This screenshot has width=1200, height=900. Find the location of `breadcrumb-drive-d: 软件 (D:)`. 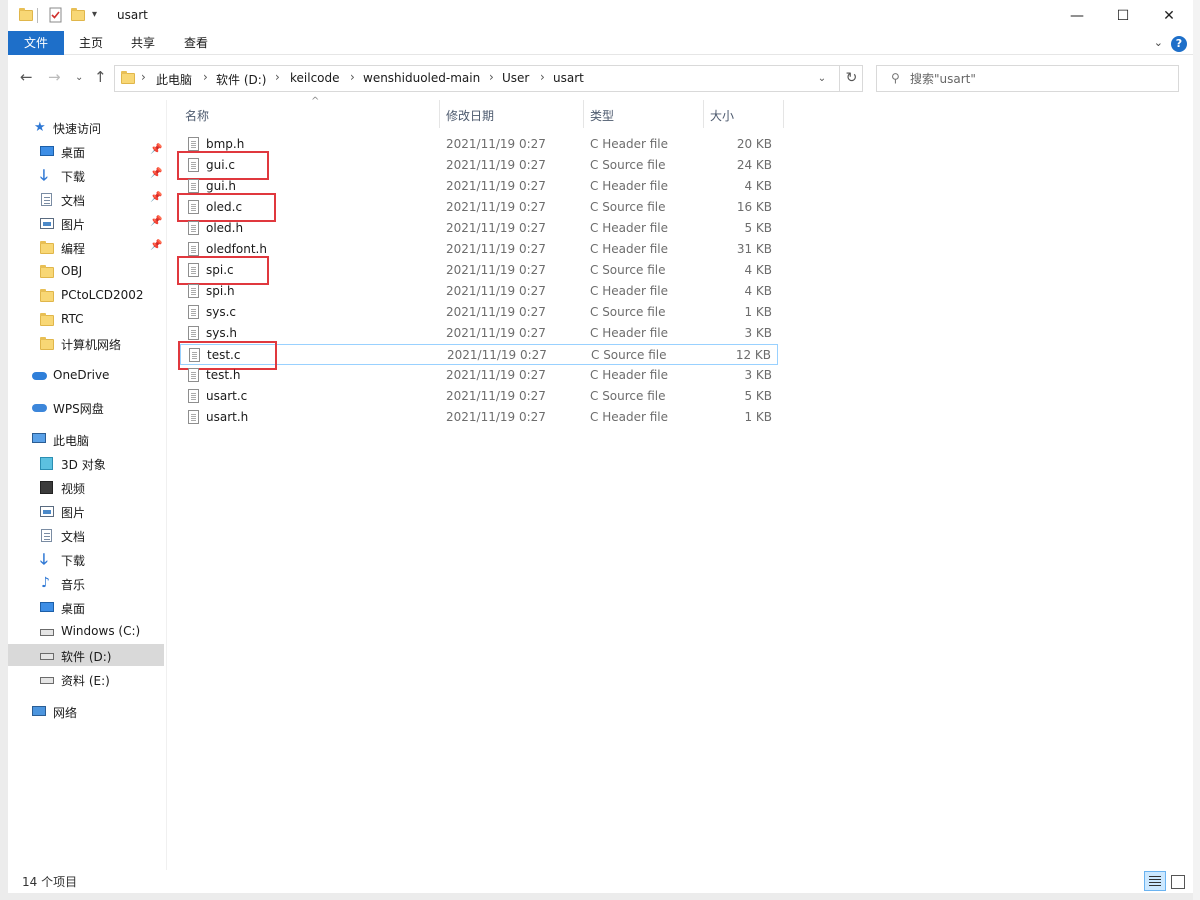

breadcrumb-drive-d: 软件 (D:) is located at coordinates (241, 79).